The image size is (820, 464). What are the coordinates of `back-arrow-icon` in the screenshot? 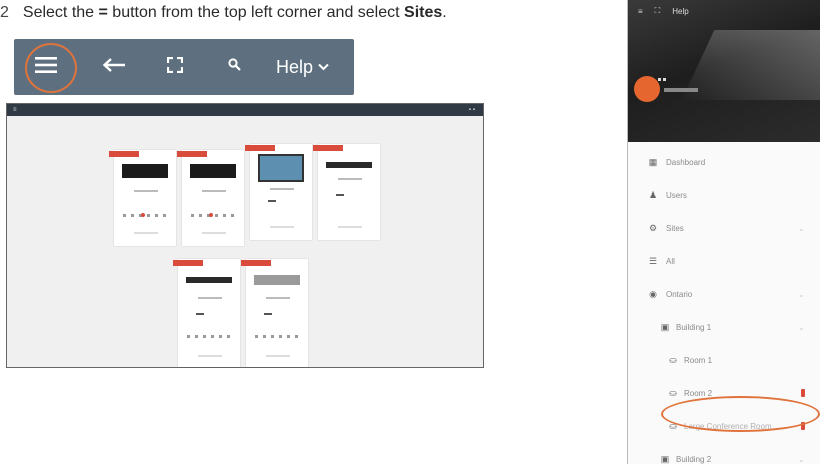 It's located at (114, 67).